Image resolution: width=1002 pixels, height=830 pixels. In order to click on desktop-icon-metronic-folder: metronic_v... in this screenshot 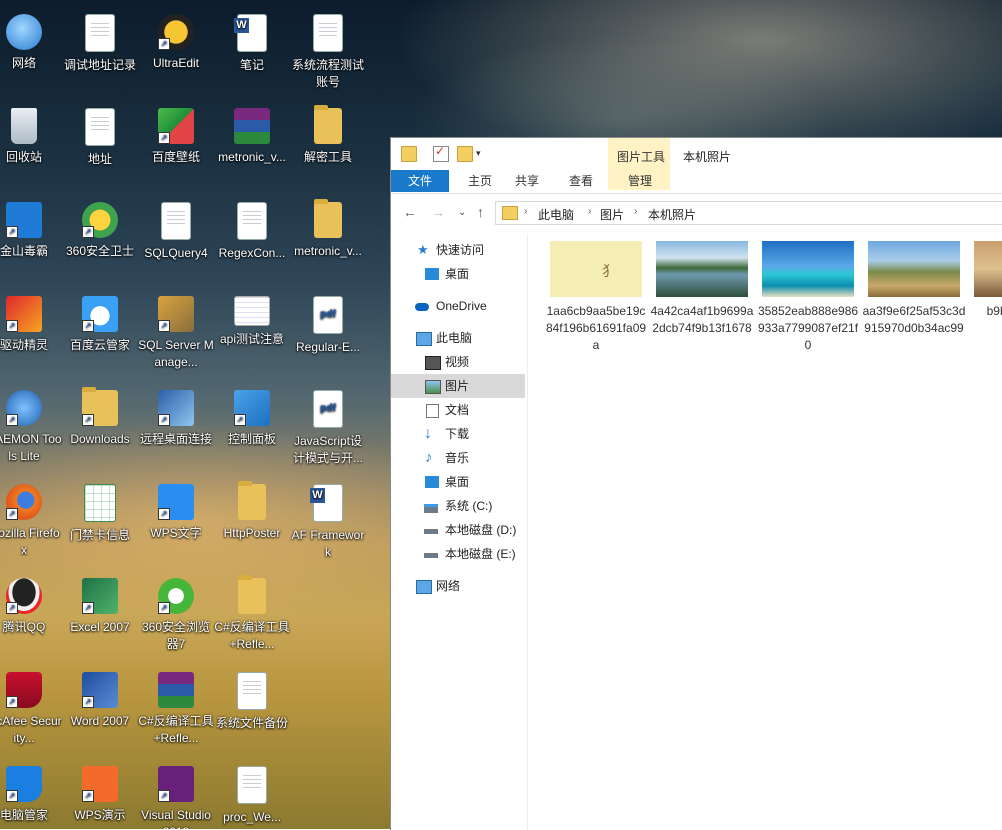, I will do `click(328, 229)`.